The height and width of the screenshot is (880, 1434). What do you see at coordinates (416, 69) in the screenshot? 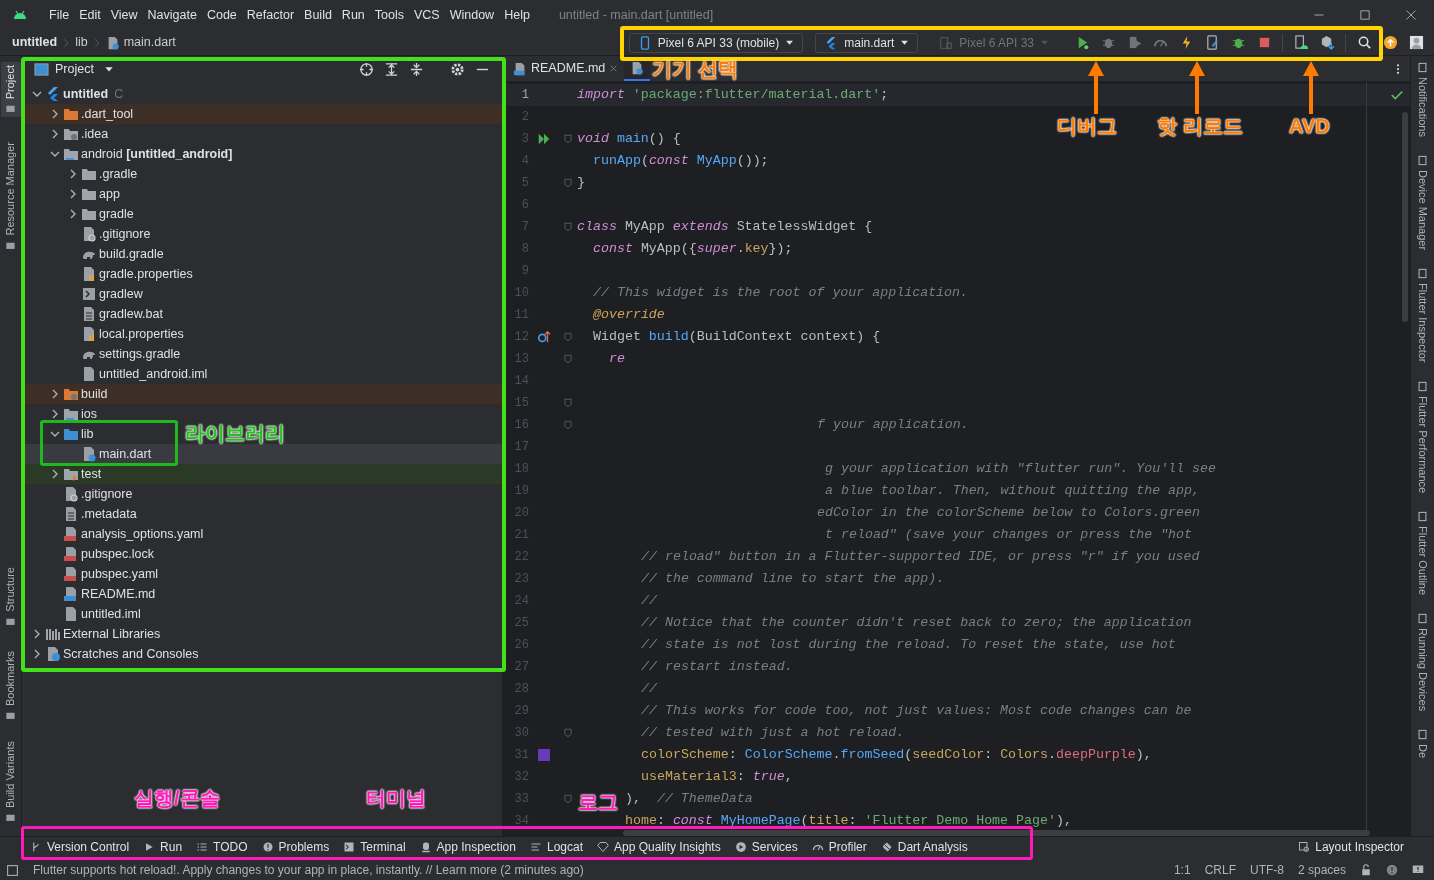
I see `collapse-all-icon` at bounding box center [416, 69].